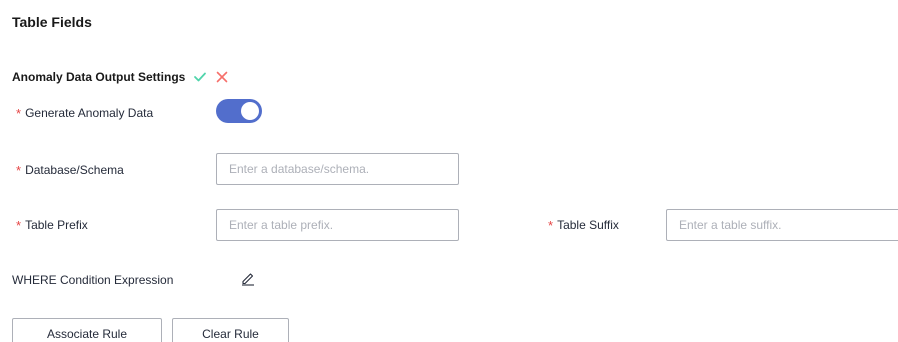 This screenshot has height=342, width=898. I want to click on anomaly-settings-header: Anomaly Data Output Settings, so click(120, 77).